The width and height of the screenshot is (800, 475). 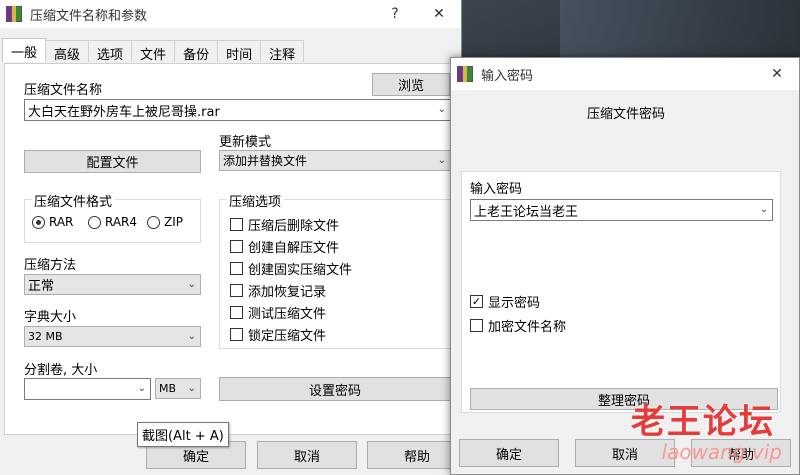 I want to click on dict-select: 32 MB ⌄, so click(x=112, y=336).